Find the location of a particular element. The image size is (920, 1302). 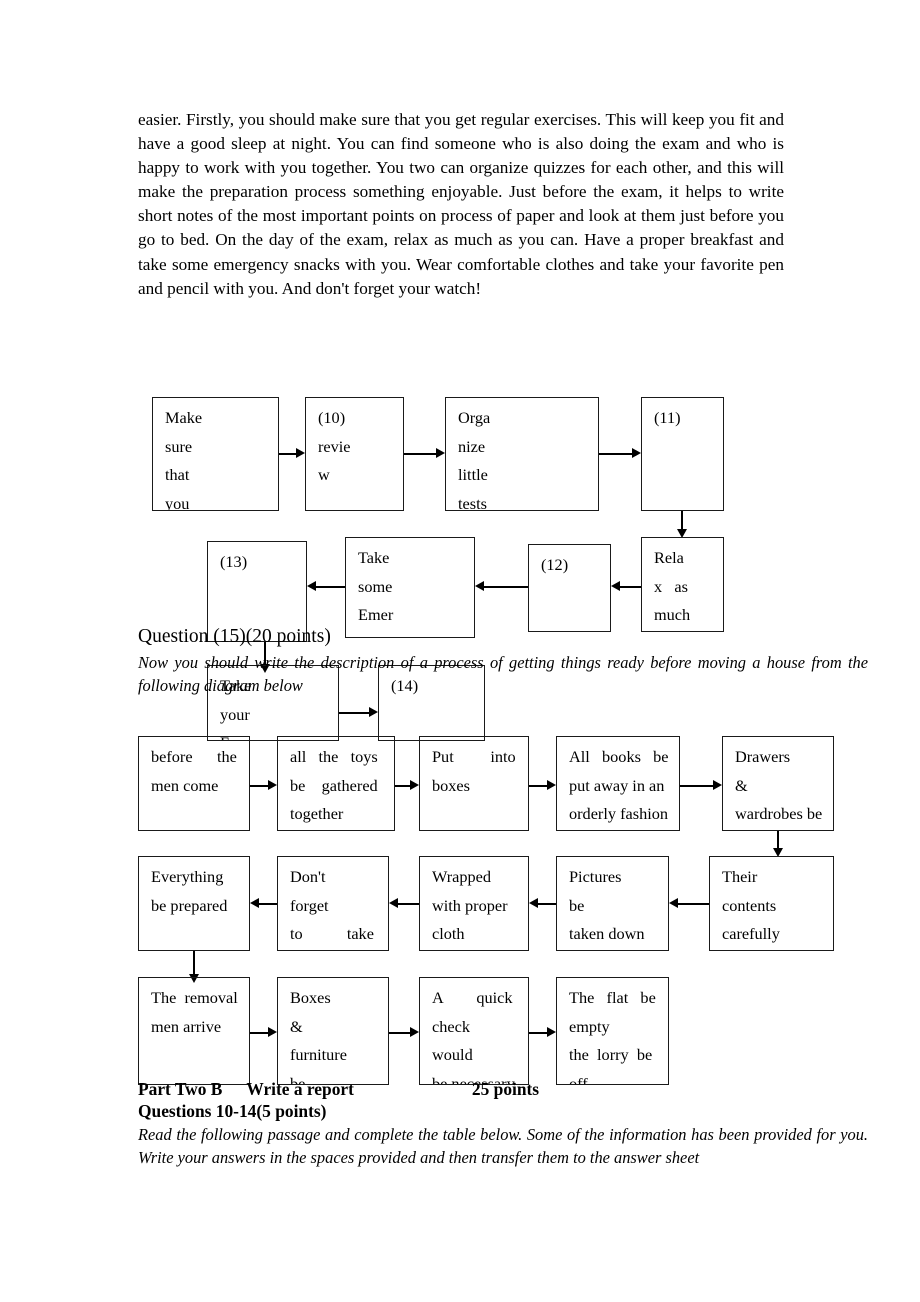

flow-box-drawers-wardrobes-emptied: Drawers &wardrobes beemptied is located at coordinates (778, 783).